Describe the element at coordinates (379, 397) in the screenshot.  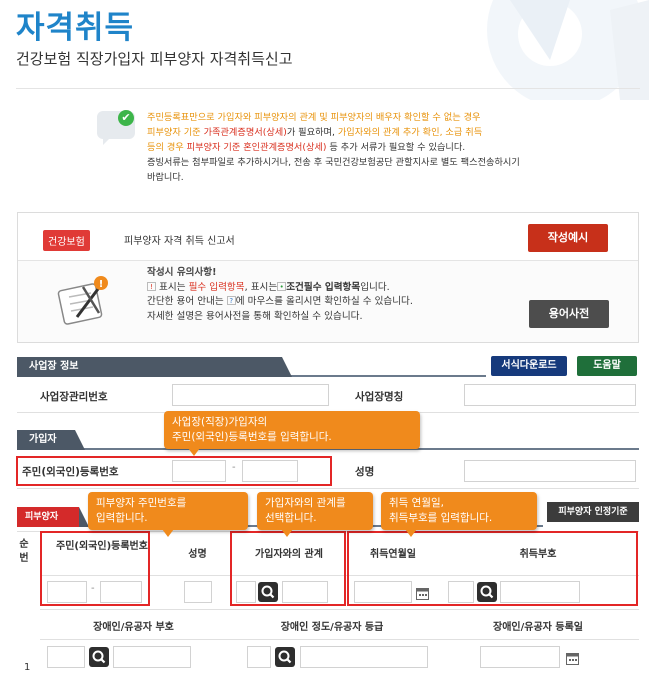
I see `workplace-name-label: 사업장명칭` at that location.